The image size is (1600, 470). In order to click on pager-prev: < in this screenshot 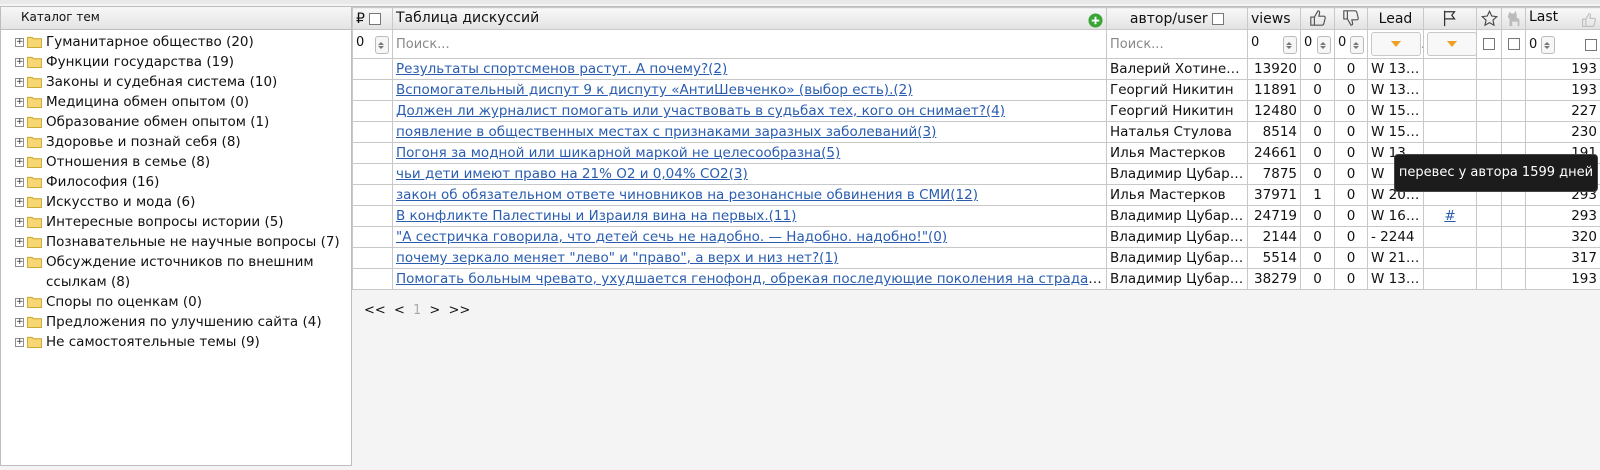, I will do `click(399, 310)`.